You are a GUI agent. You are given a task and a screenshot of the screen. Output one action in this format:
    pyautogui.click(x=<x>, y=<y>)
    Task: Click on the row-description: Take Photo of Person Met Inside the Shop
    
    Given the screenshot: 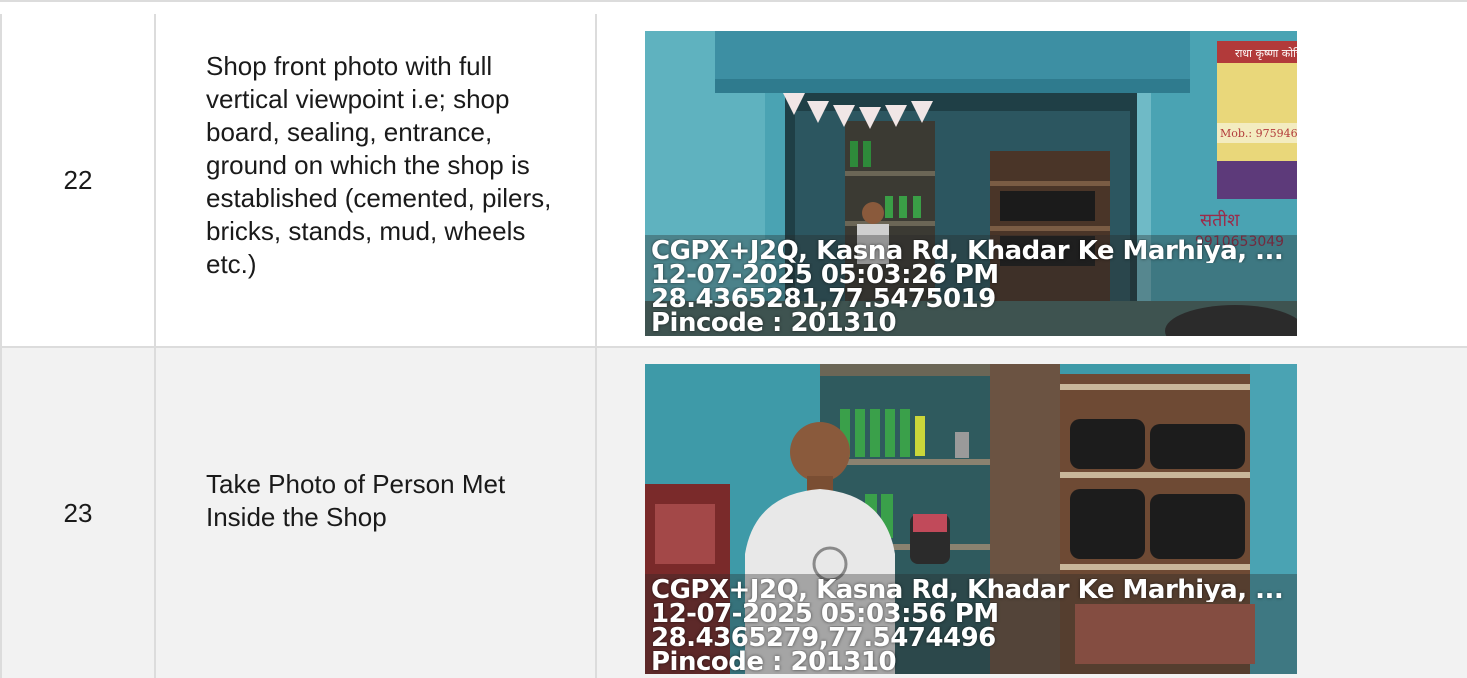 What is the action you would take?
    pyautogui.click(x=376, y=513)
    